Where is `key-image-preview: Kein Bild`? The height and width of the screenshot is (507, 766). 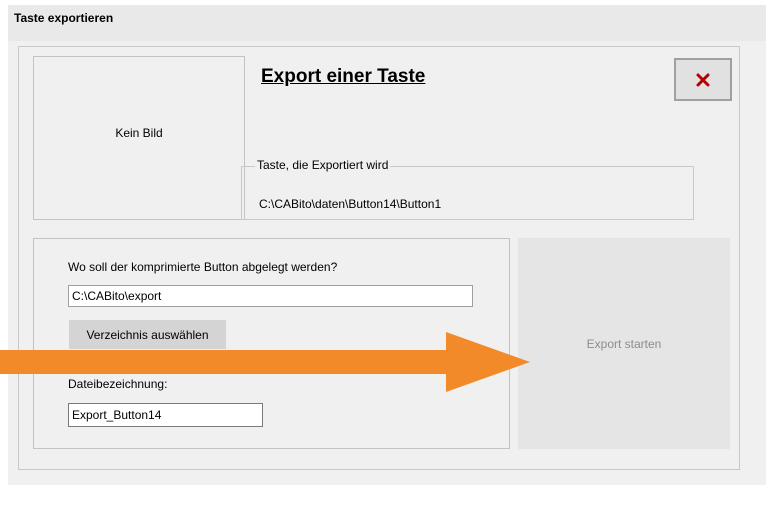 key-image-preview: Kein Bild is located at coordinates (139, 138).